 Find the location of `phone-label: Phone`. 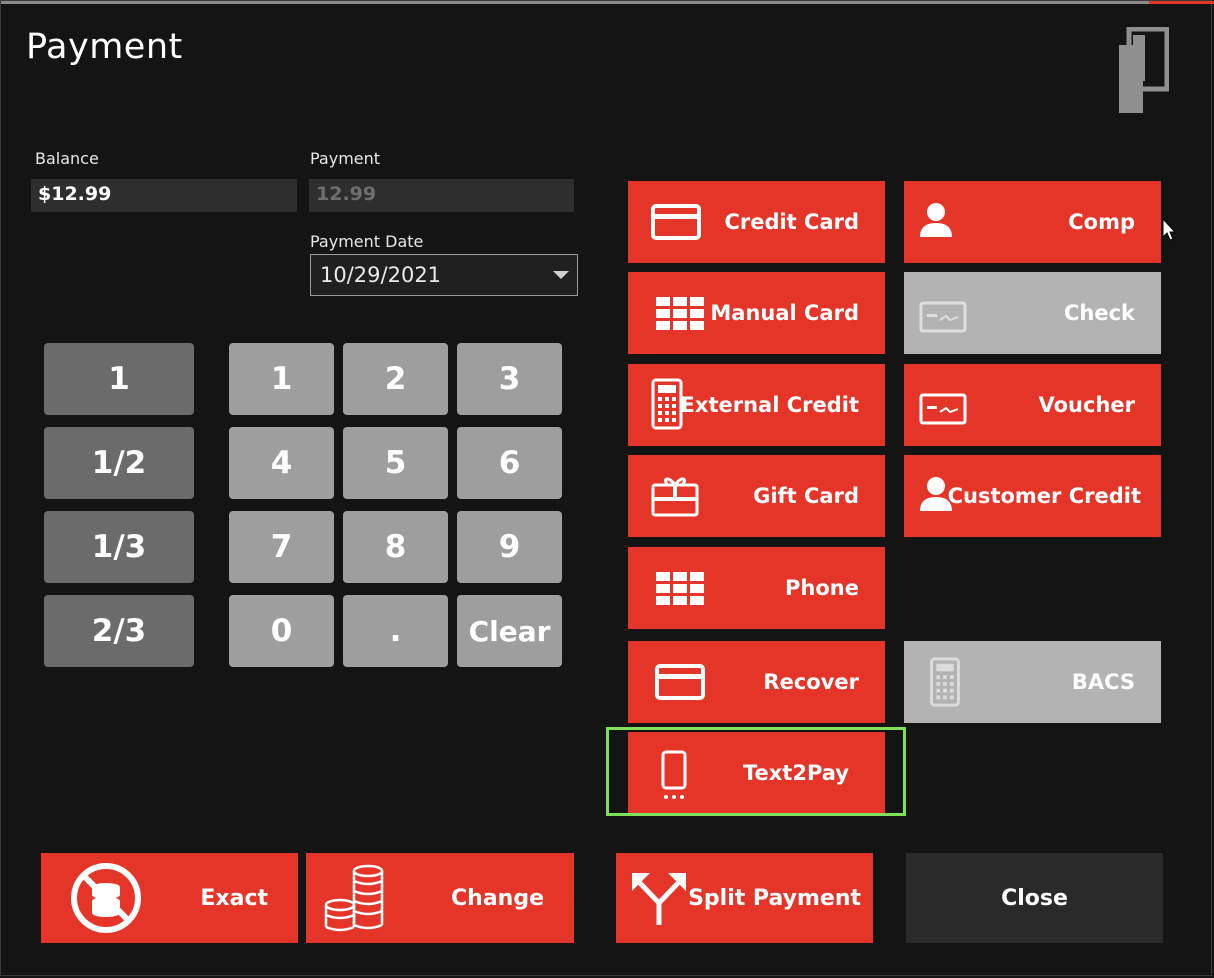

phone-label: Phone is located at coordinates (822, 588).